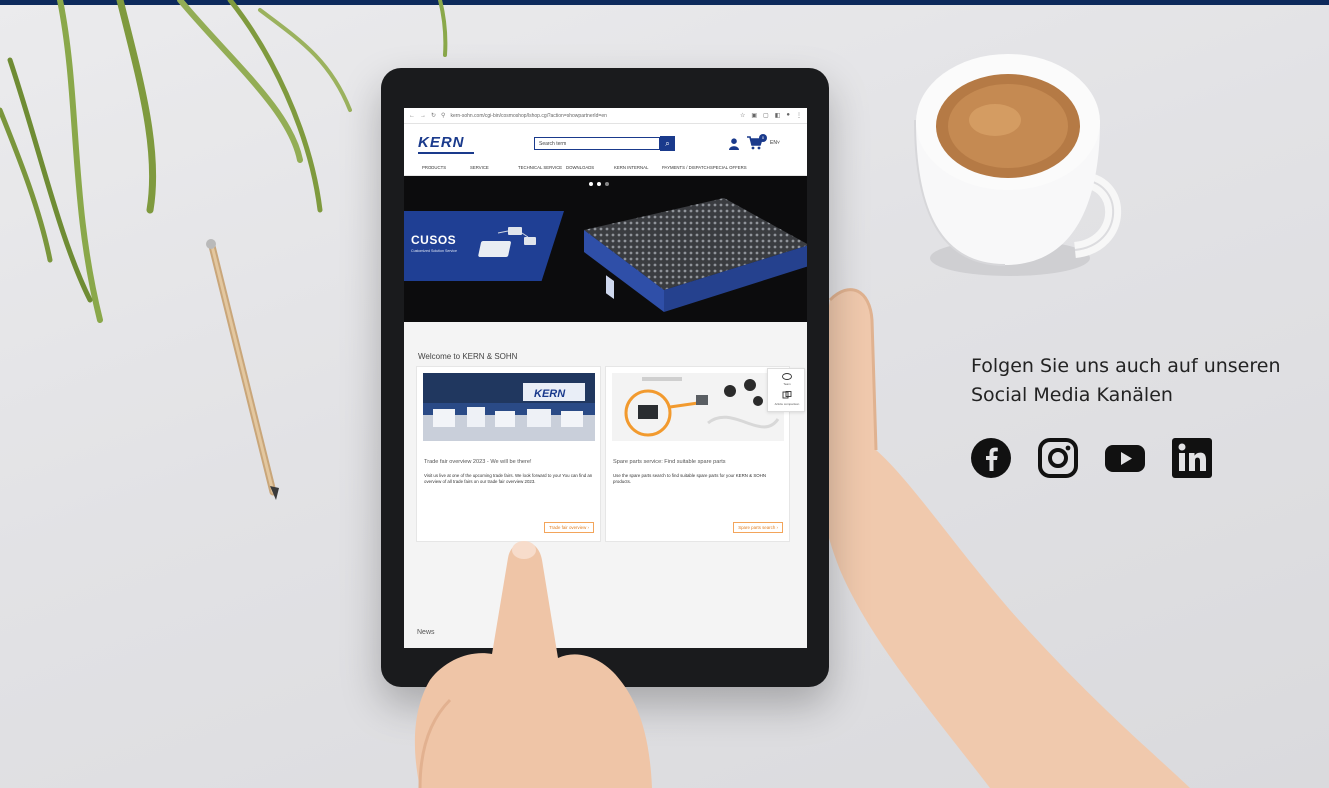 The width and height of the screenshot is (1329, 788). What do you see at coordinates (468, 356) in the screenshot?
I see `welcome-heading: Welcome to KERN & SOHN` at bounding box center [468, 356].